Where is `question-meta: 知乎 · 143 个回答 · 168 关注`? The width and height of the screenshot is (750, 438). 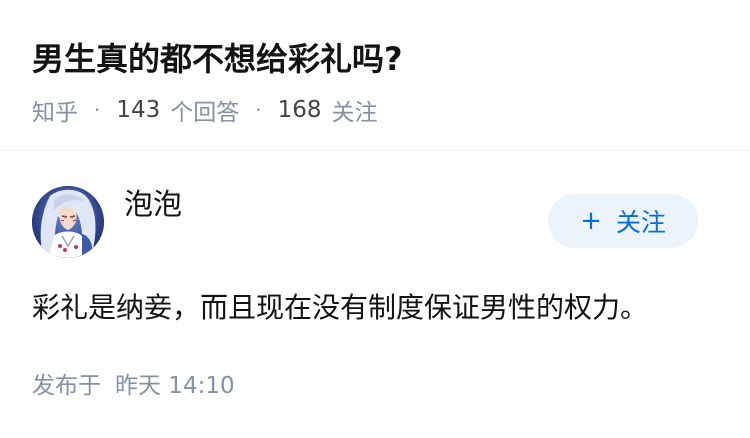
question-meta: 知乎 · 143 个回答 · 168 关注 is located at coordinates (205, 110).